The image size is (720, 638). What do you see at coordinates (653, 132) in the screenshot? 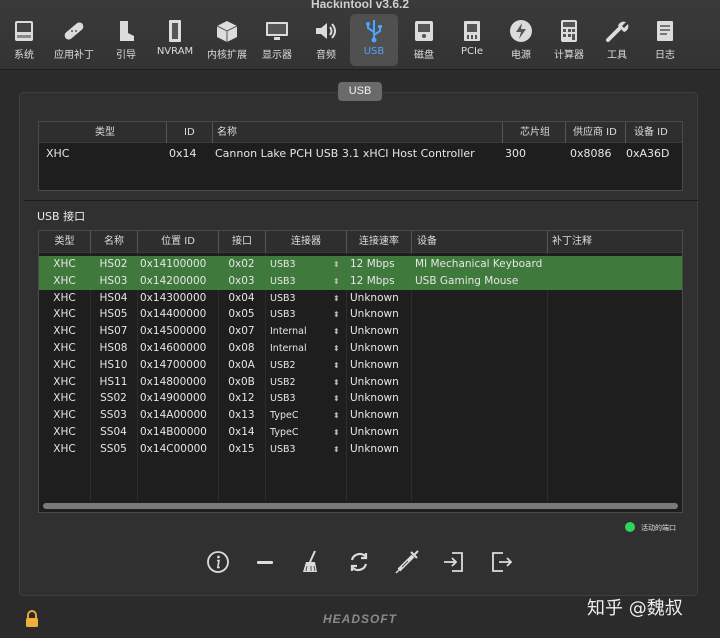
I see `column-header: 设备 ID` at bounding box center [653, 132].